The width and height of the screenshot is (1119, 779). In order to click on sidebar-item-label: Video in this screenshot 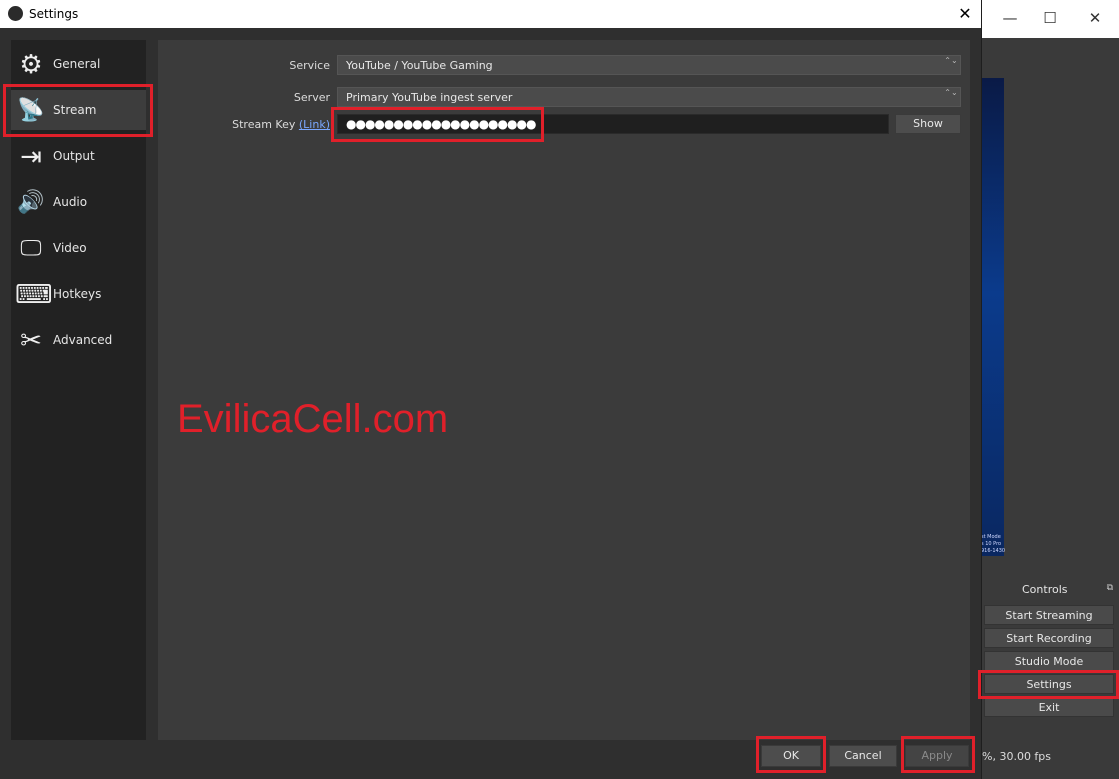, I will do `click(70, 248)`.